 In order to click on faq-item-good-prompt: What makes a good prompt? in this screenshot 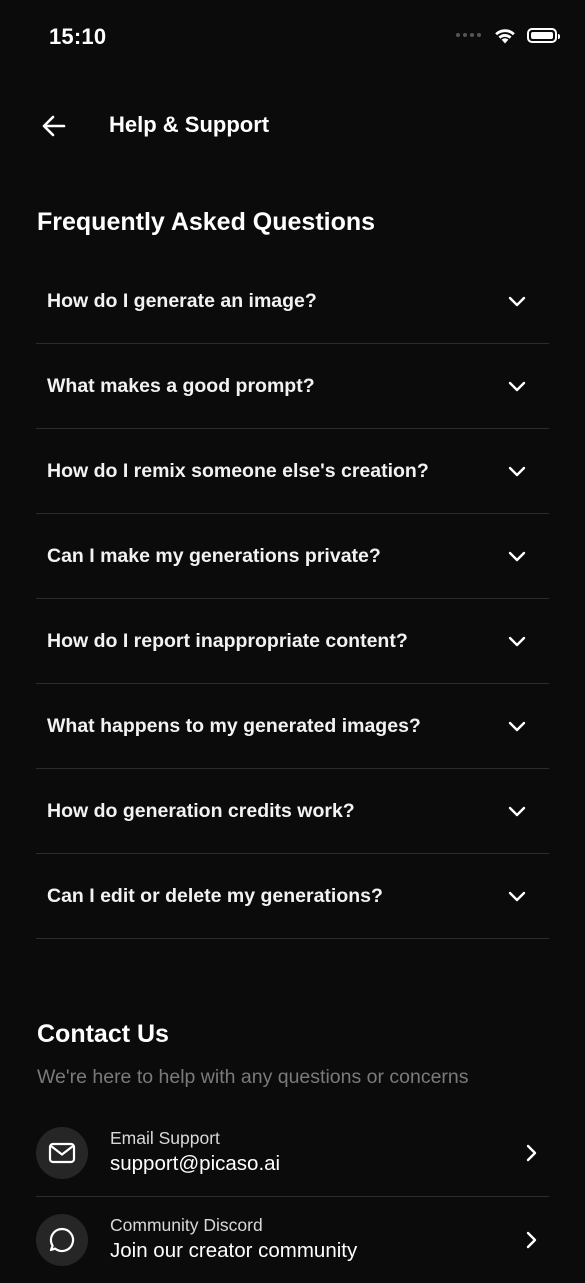, I will do `click(292, 386)`.